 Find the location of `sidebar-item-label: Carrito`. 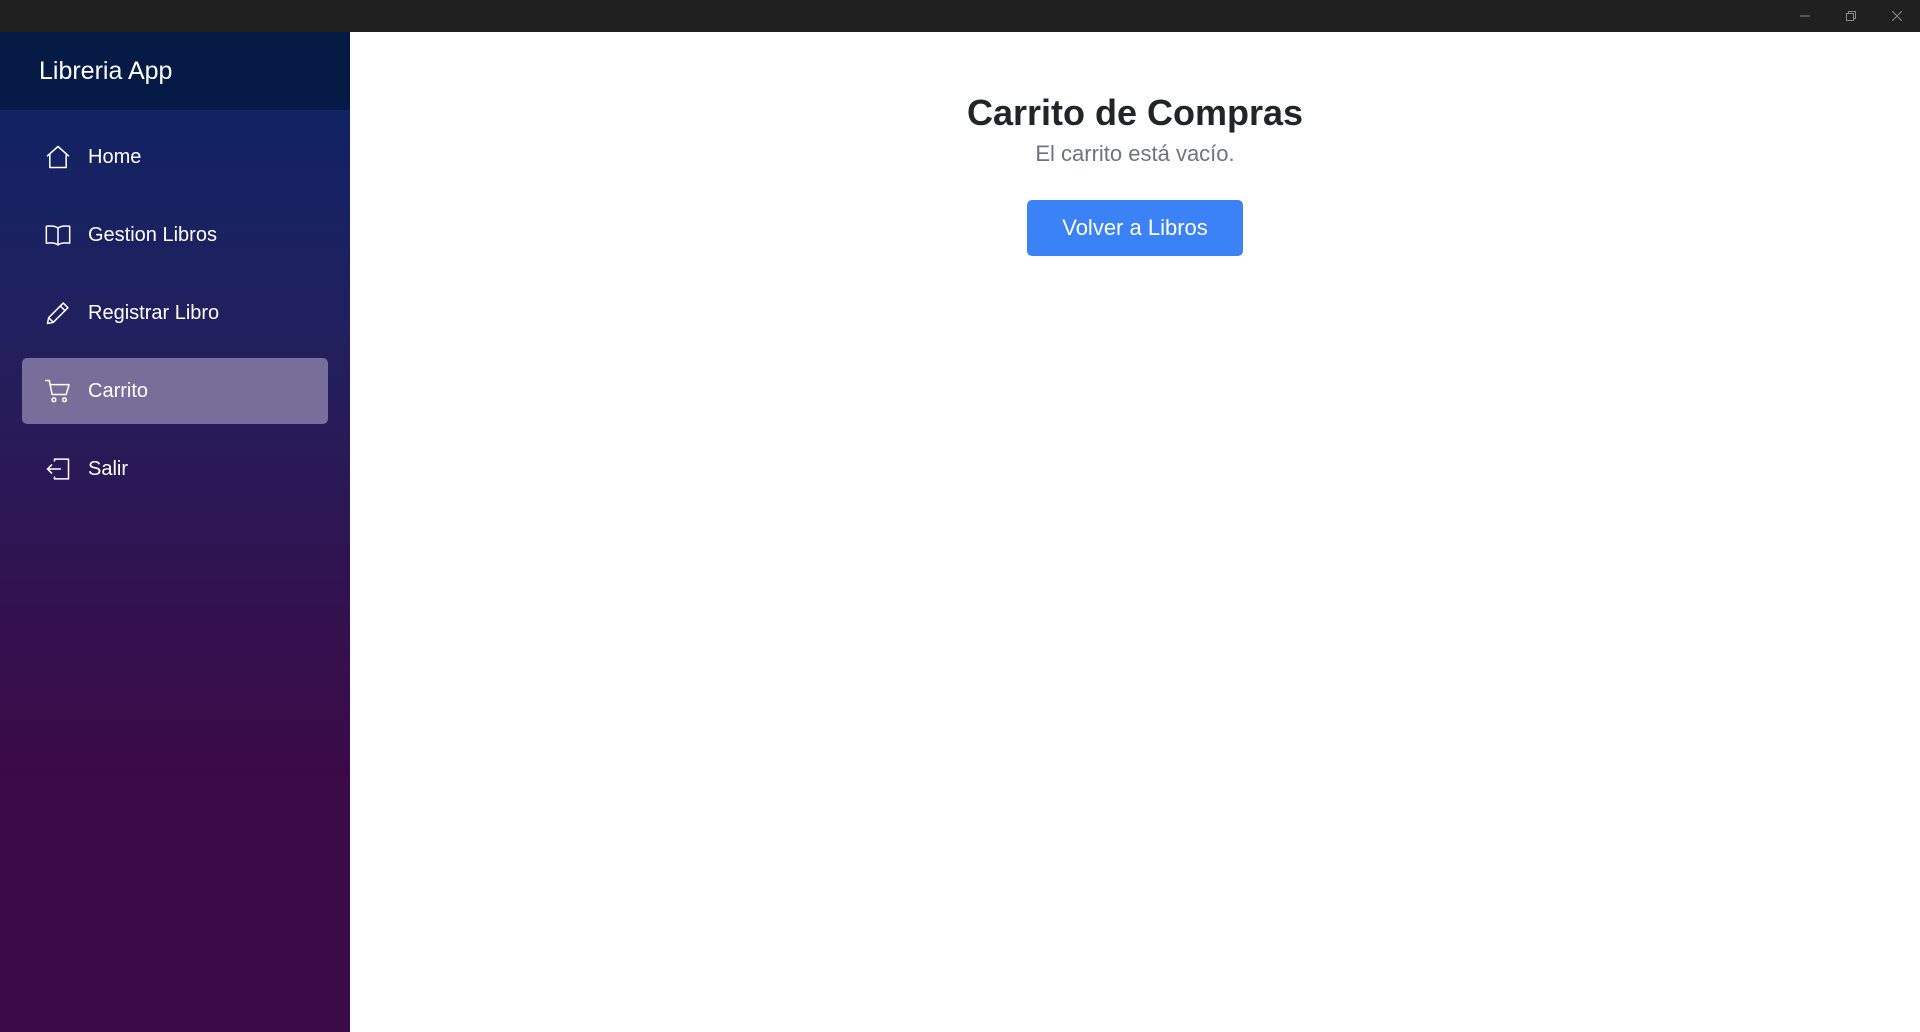

sidebar-item-label: Carrito is located at coordinates (118, 390).